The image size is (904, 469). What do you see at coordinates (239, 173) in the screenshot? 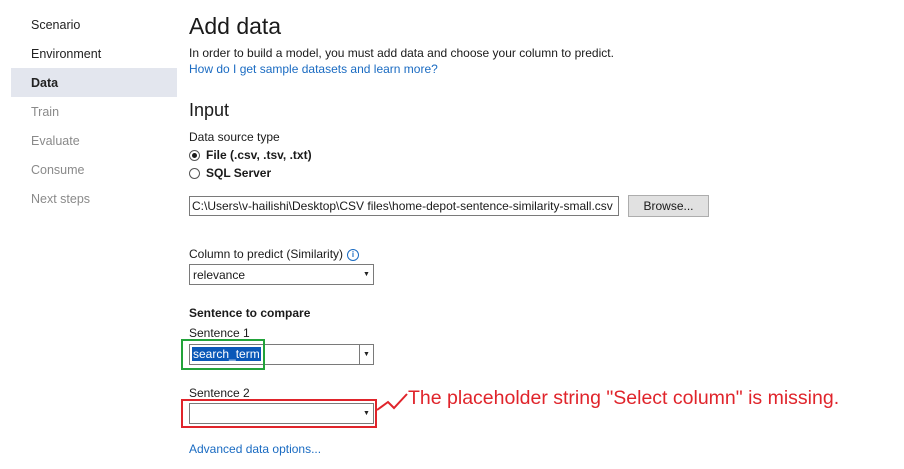
I see `radio-sql-label: SQL Server` at bounding box center [239, 173].